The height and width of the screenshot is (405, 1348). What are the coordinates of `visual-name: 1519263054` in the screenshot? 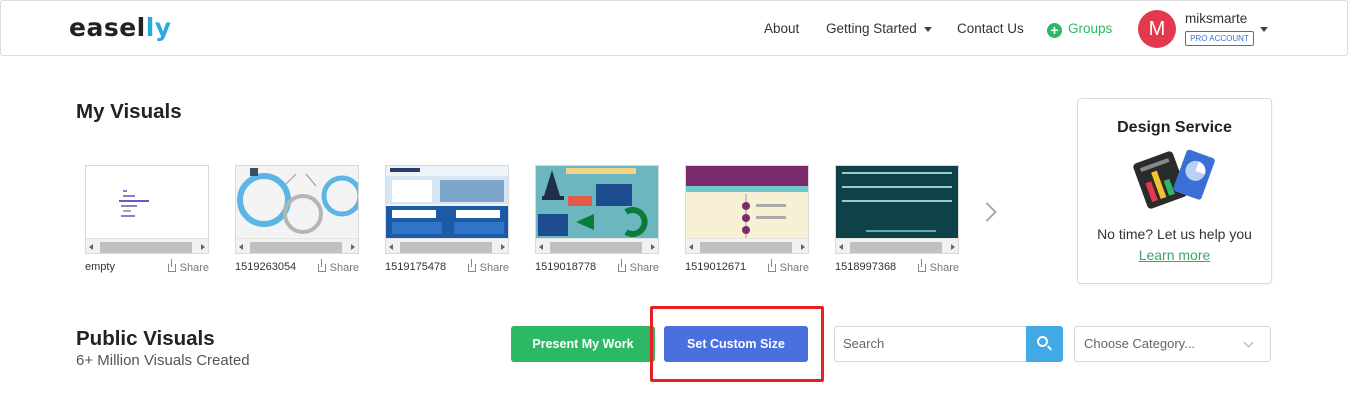 It's located at (266, 267).